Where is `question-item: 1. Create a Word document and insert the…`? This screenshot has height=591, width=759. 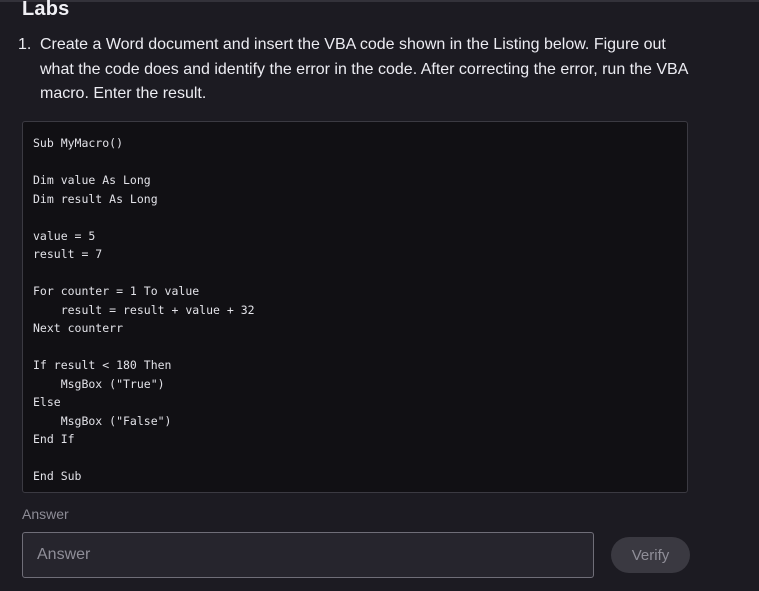
question-item: 1. Create a Word document and insert the… is located at coordinates (358, 70).